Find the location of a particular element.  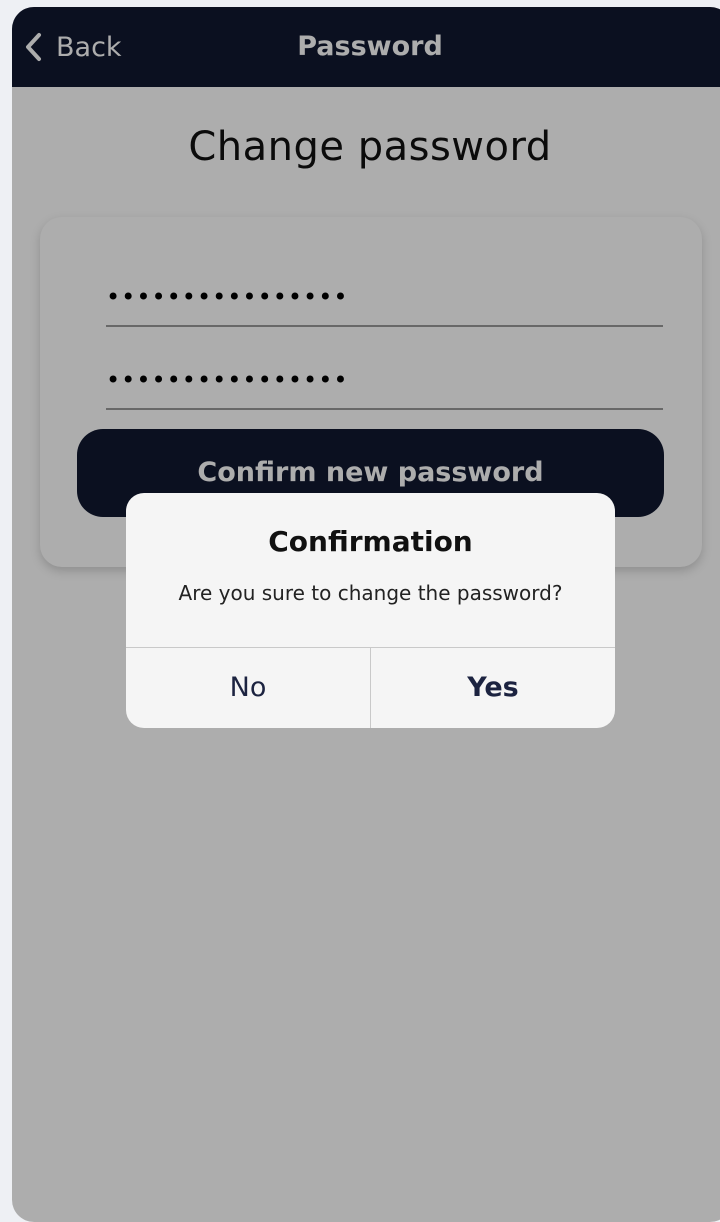

no-button: No is located at coordinates (248, 688).